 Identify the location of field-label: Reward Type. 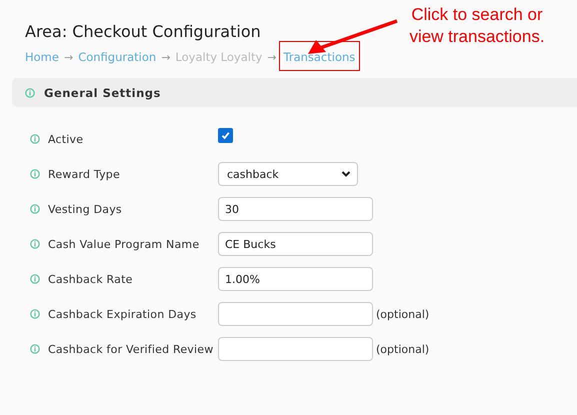
(84, 174).